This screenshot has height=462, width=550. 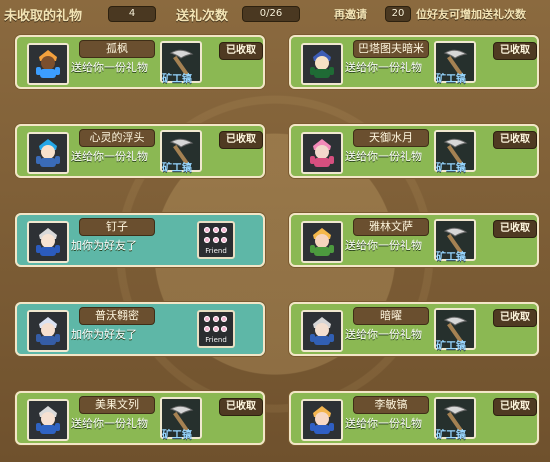 I want to click on gift-card: 李敏镐送给你一份礼物 矿工镐 已收取, so click(x=414, y=418).